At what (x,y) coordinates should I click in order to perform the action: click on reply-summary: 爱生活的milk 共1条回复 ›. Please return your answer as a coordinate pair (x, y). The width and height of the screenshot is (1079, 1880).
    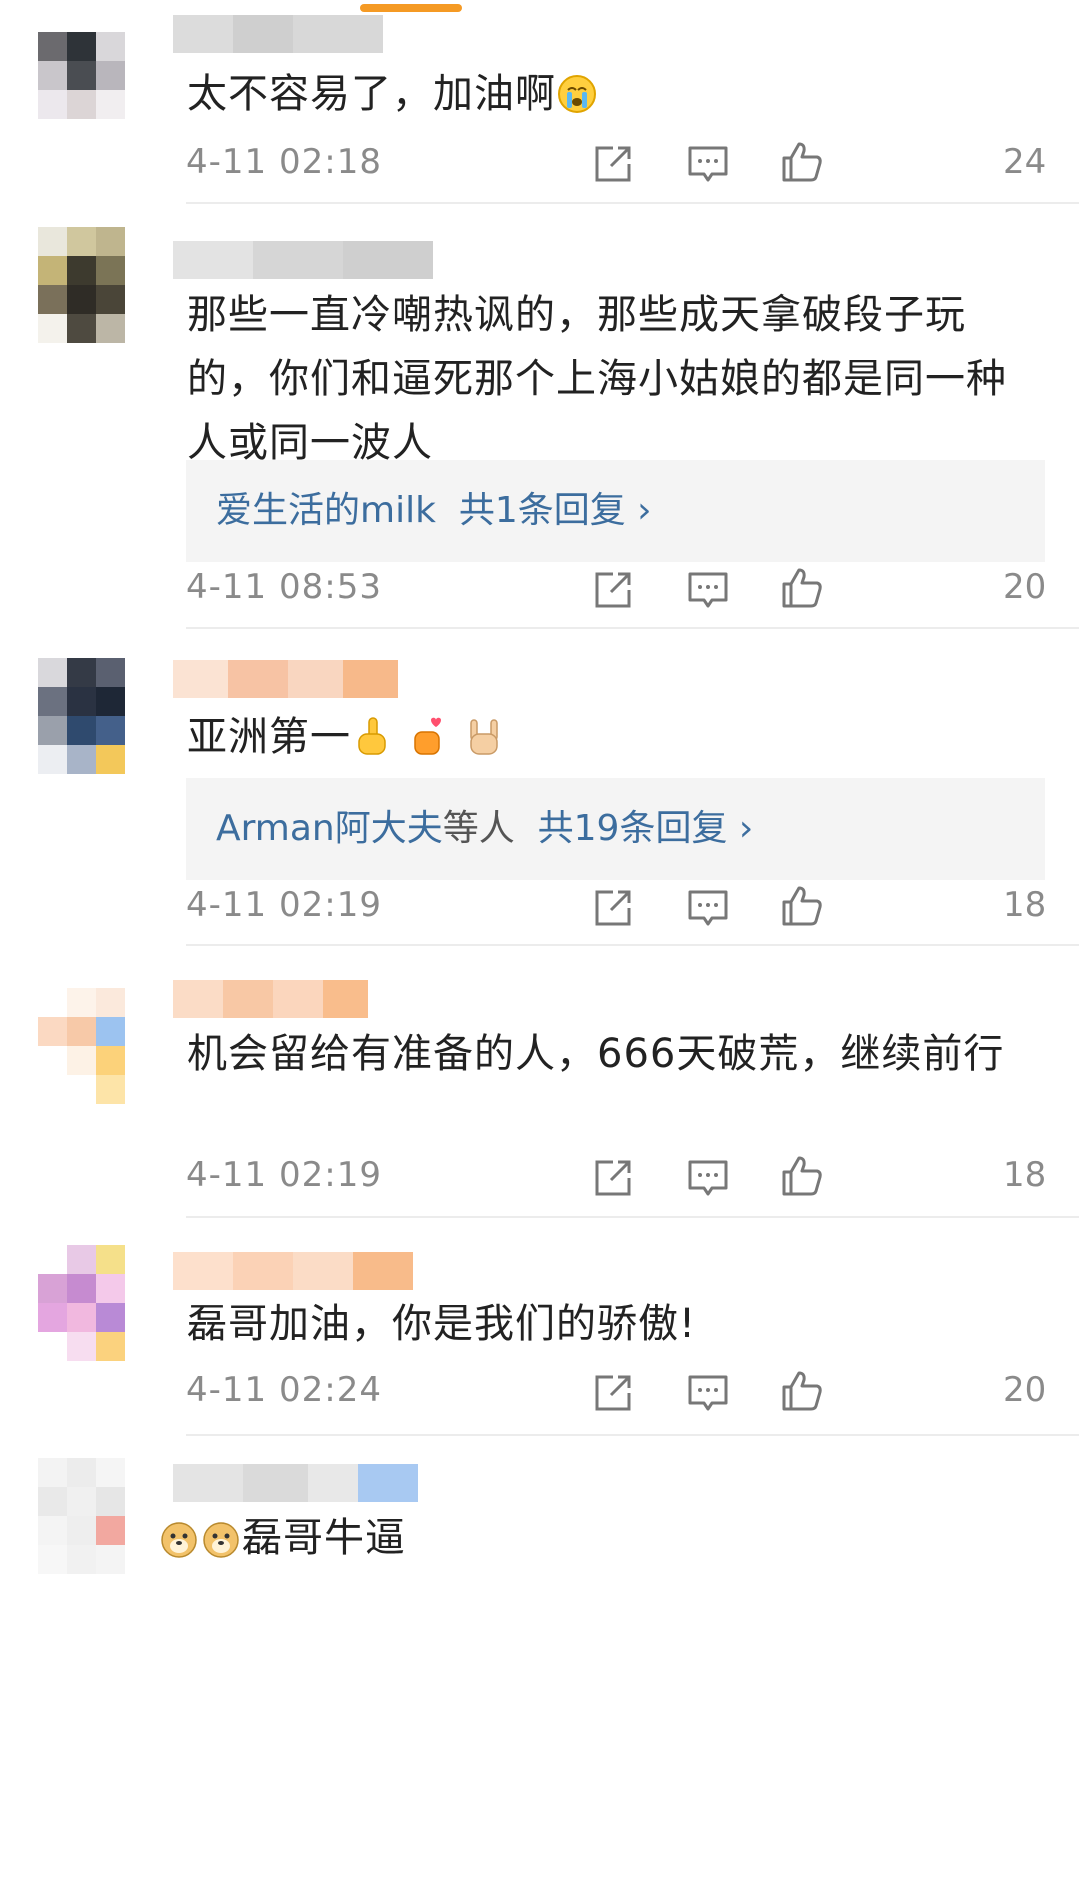
    Looking at the image, I should click on (434, 511).